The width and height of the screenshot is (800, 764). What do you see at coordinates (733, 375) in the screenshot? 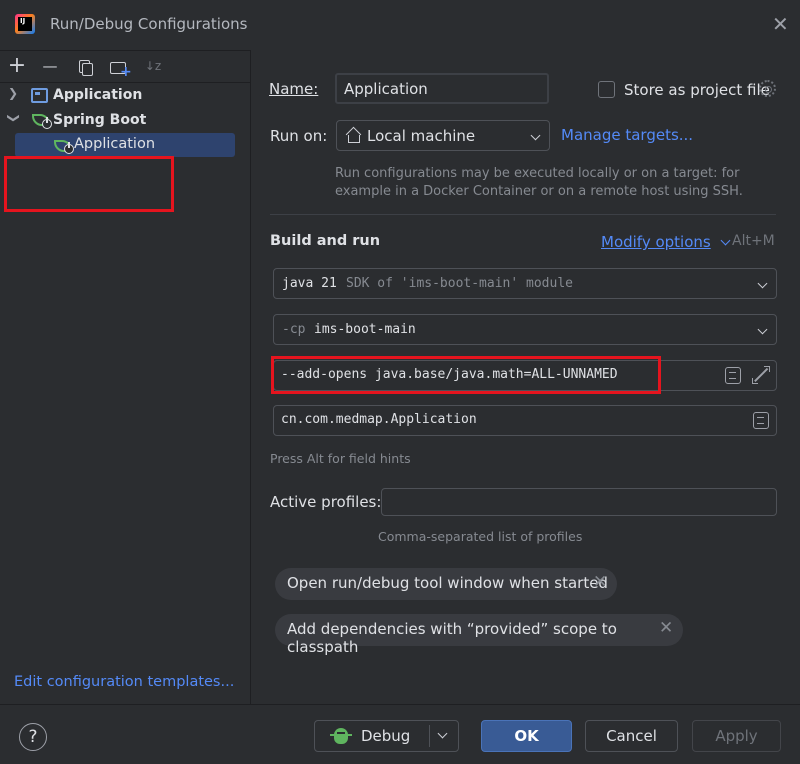
I see `edit-text-icon` at bounding box center [733, 375].